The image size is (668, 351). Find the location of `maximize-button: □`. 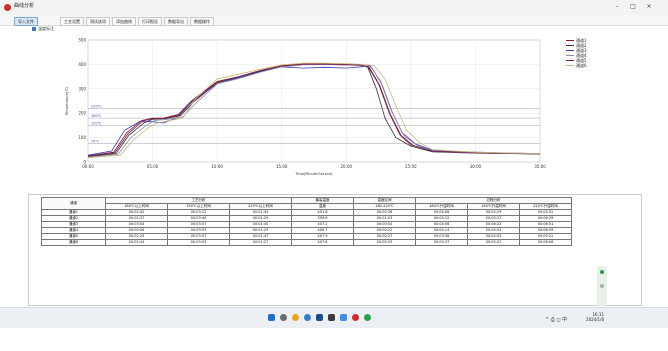

maximize-button: □ is located at coordinates (633, 7).